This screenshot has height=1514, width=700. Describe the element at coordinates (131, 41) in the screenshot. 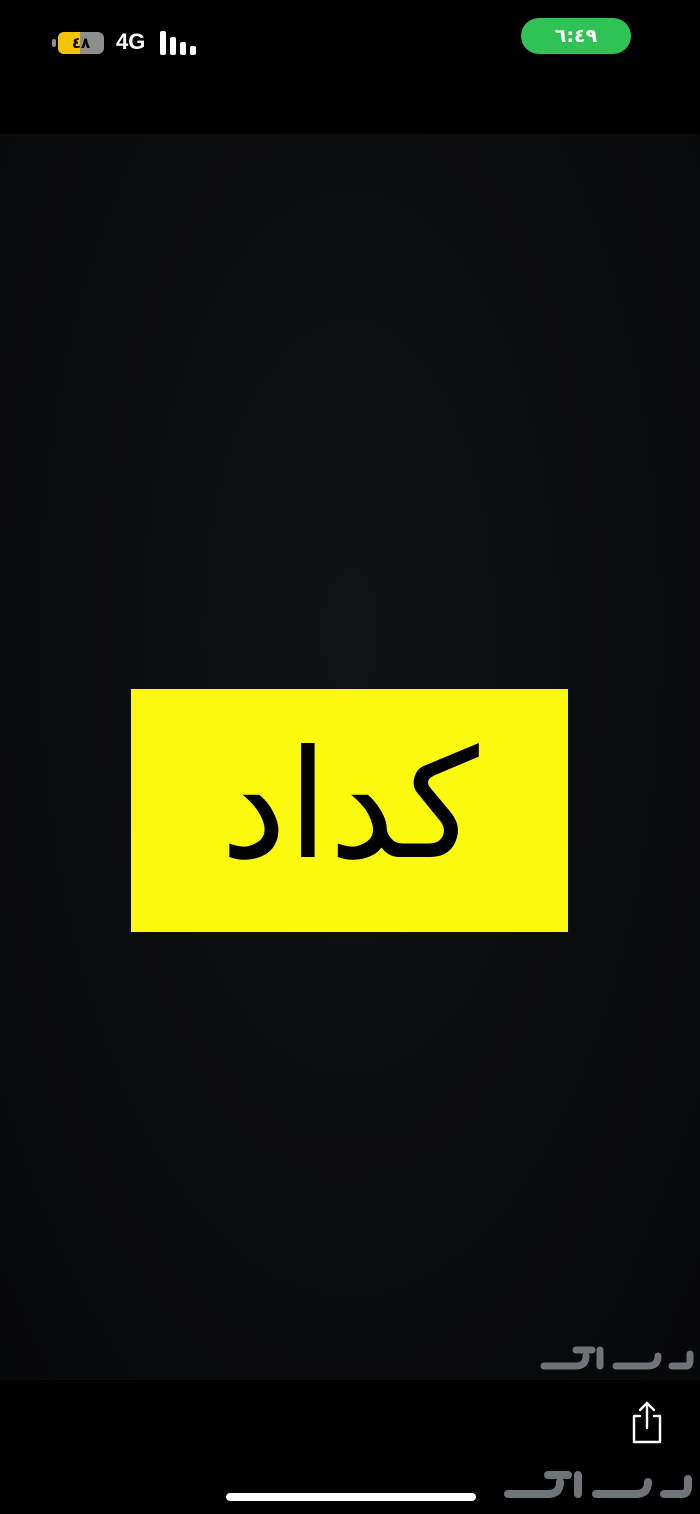

I see `network-type: 4G` at that location.